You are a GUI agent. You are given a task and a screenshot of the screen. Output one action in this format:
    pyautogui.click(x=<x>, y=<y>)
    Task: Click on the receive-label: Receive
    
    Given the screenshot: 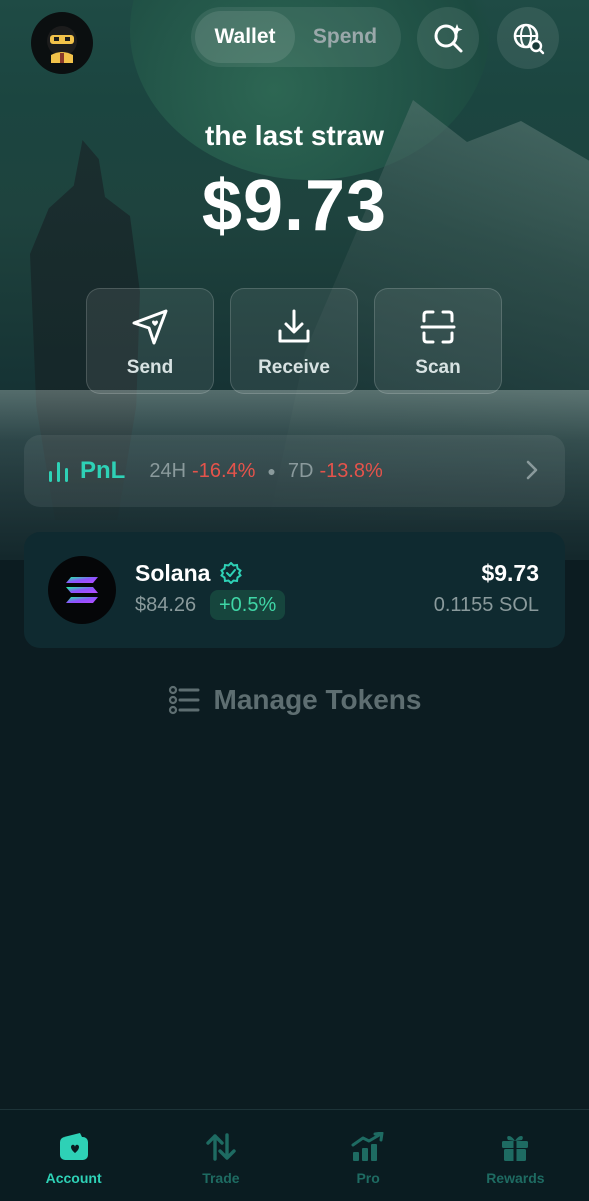 What is the action you would take?
    pyautogui.click(x=294, y=367)
    